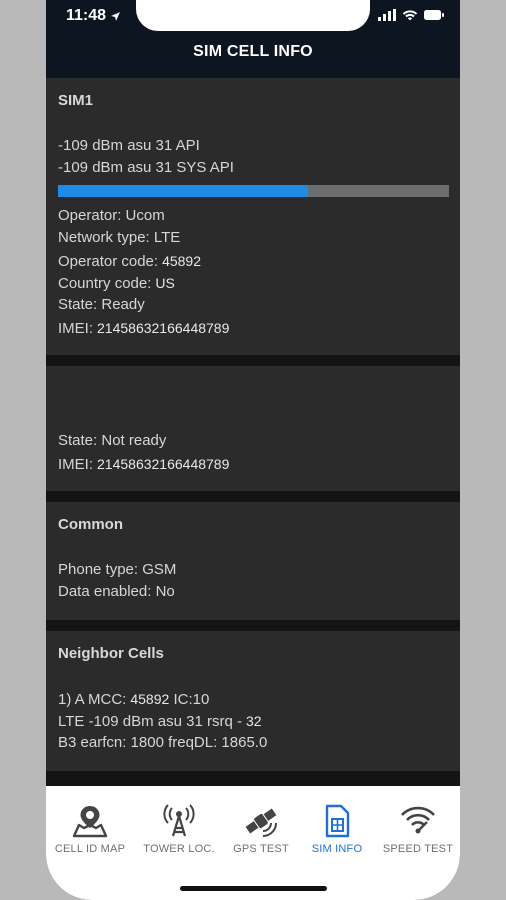 The image size is (506, 900). What do you see at coordinates (181, 260) in the screenshot?
I see `operator-code-value: 45892` at bounding box center [181, 260].